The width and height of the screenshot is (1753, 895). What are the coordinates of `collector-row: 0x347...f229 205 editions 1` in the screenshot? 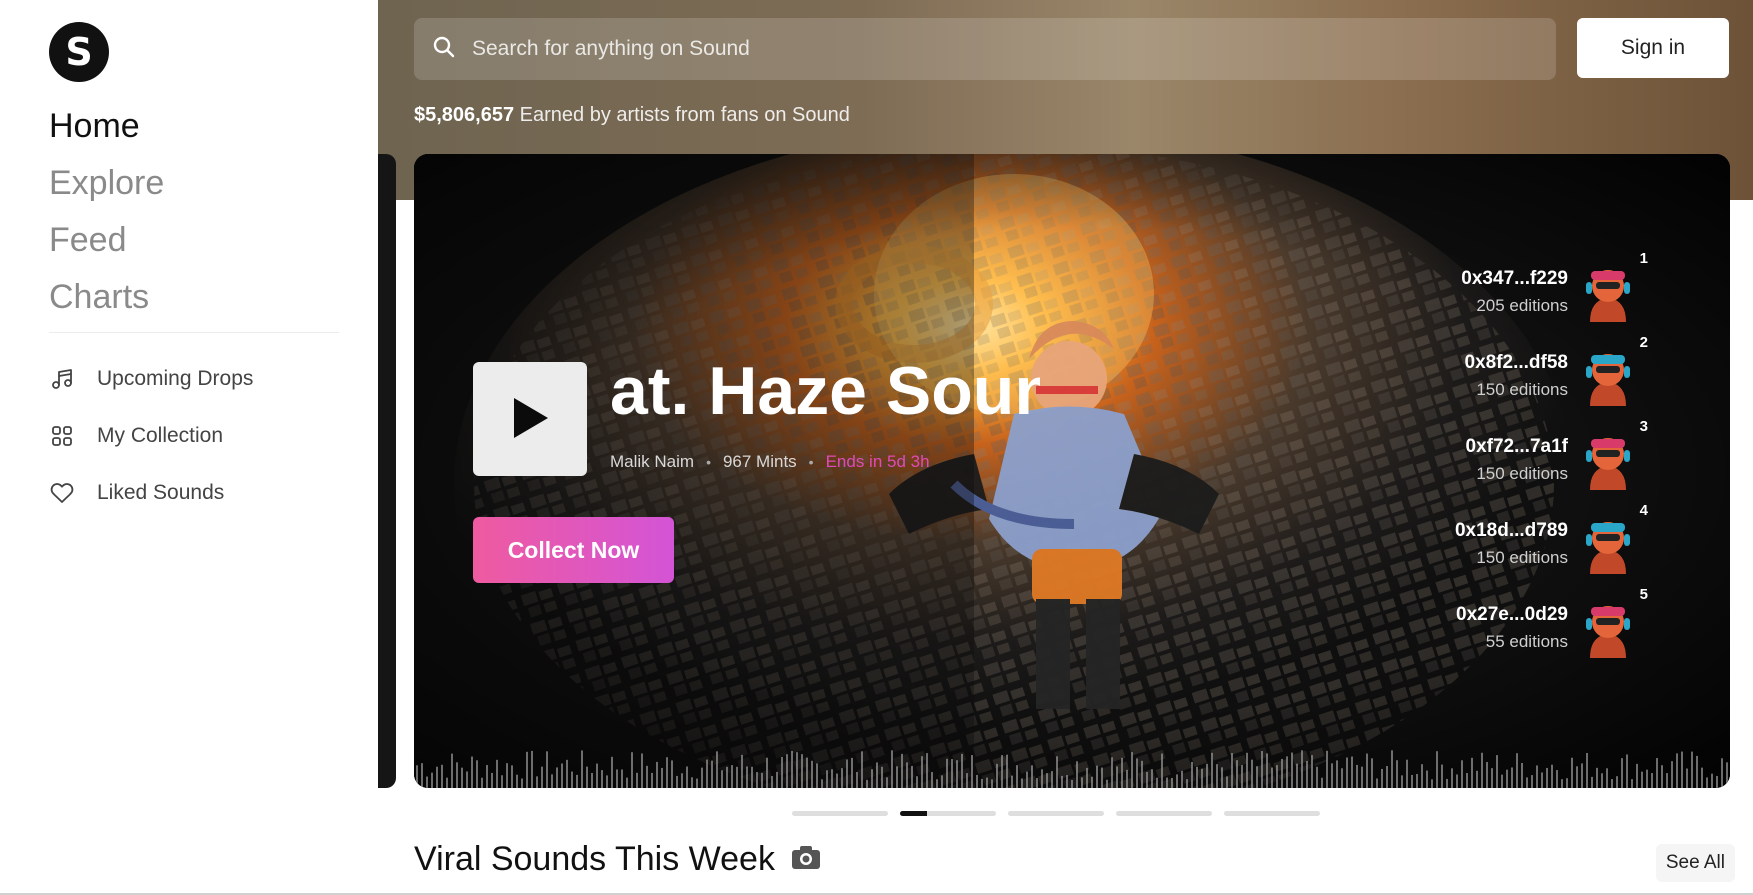 It's located at (1526, 301).